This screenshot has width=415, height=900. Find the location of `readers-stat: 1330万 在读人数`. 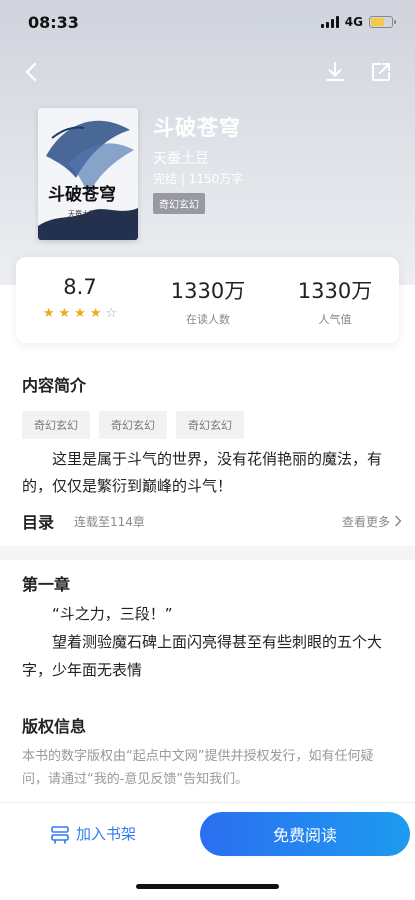

readers-stat: 1330万 在读人数 is located at coordinates (208, 301).